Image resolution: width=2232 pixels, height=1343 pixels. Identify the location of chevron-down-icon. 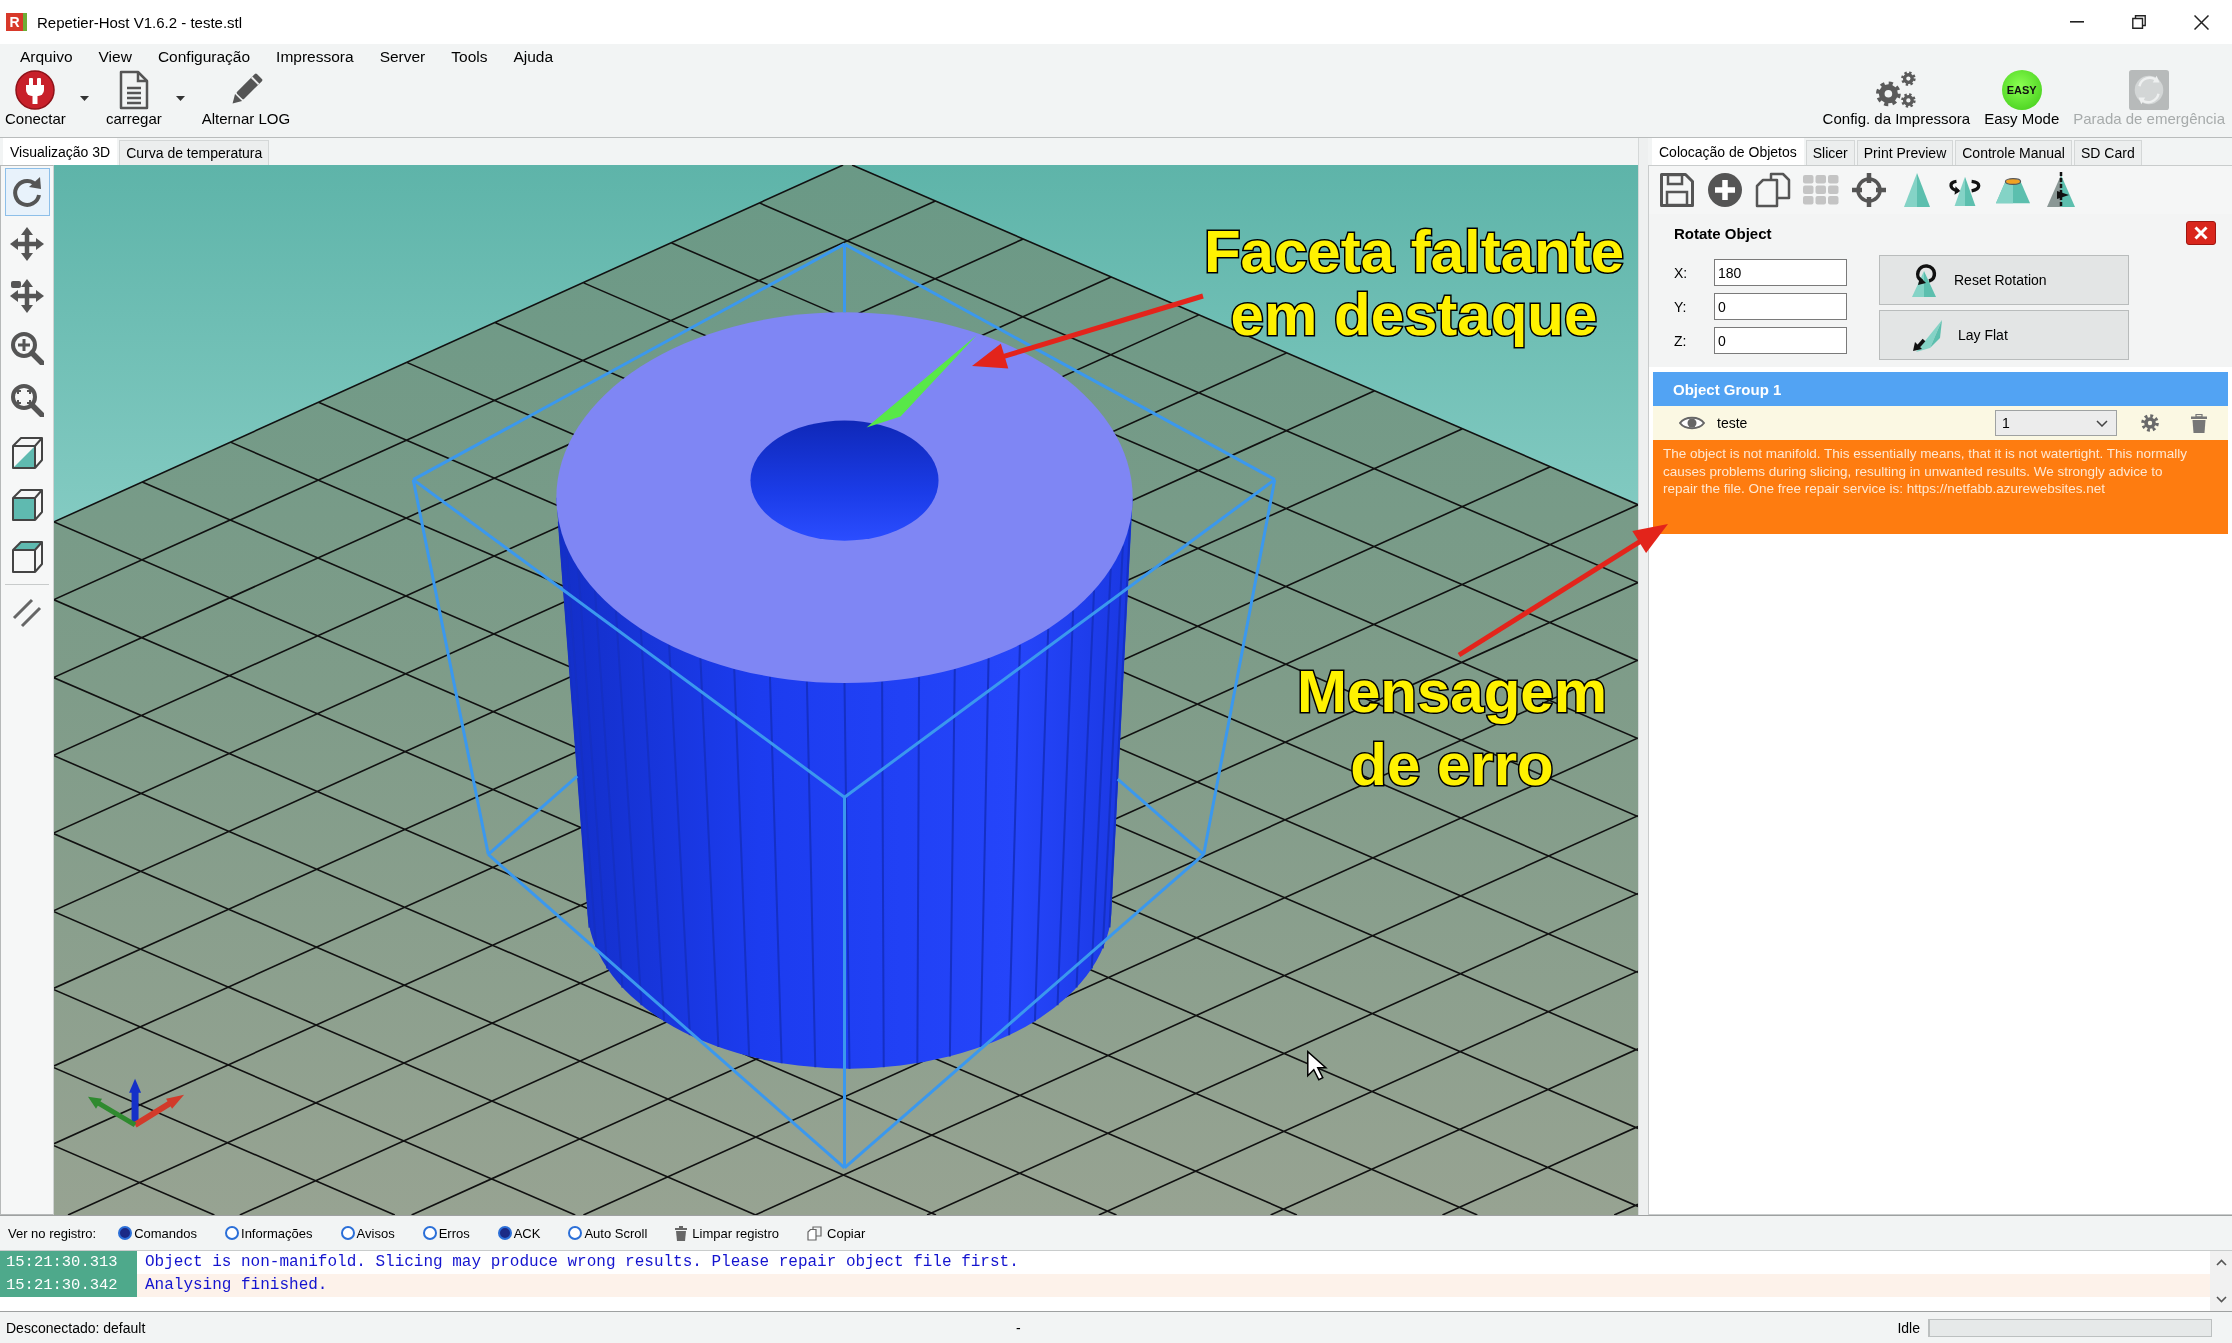
(2102, 423).